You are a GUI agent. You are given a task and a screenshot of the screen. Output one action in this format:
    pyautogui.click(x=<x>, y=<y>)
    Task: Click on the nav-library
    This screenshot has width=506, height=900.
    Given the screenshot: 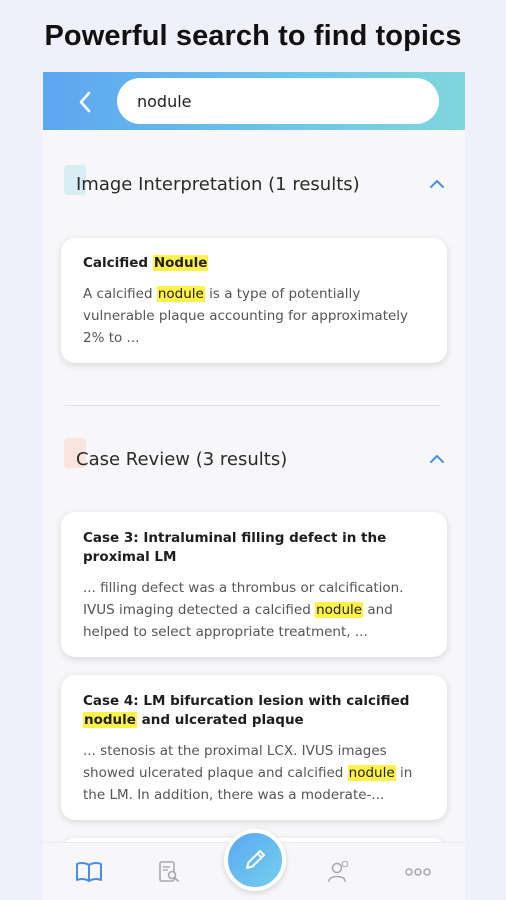 What is the action you would take?
    pyautogui.click(x=89, y=872)
    